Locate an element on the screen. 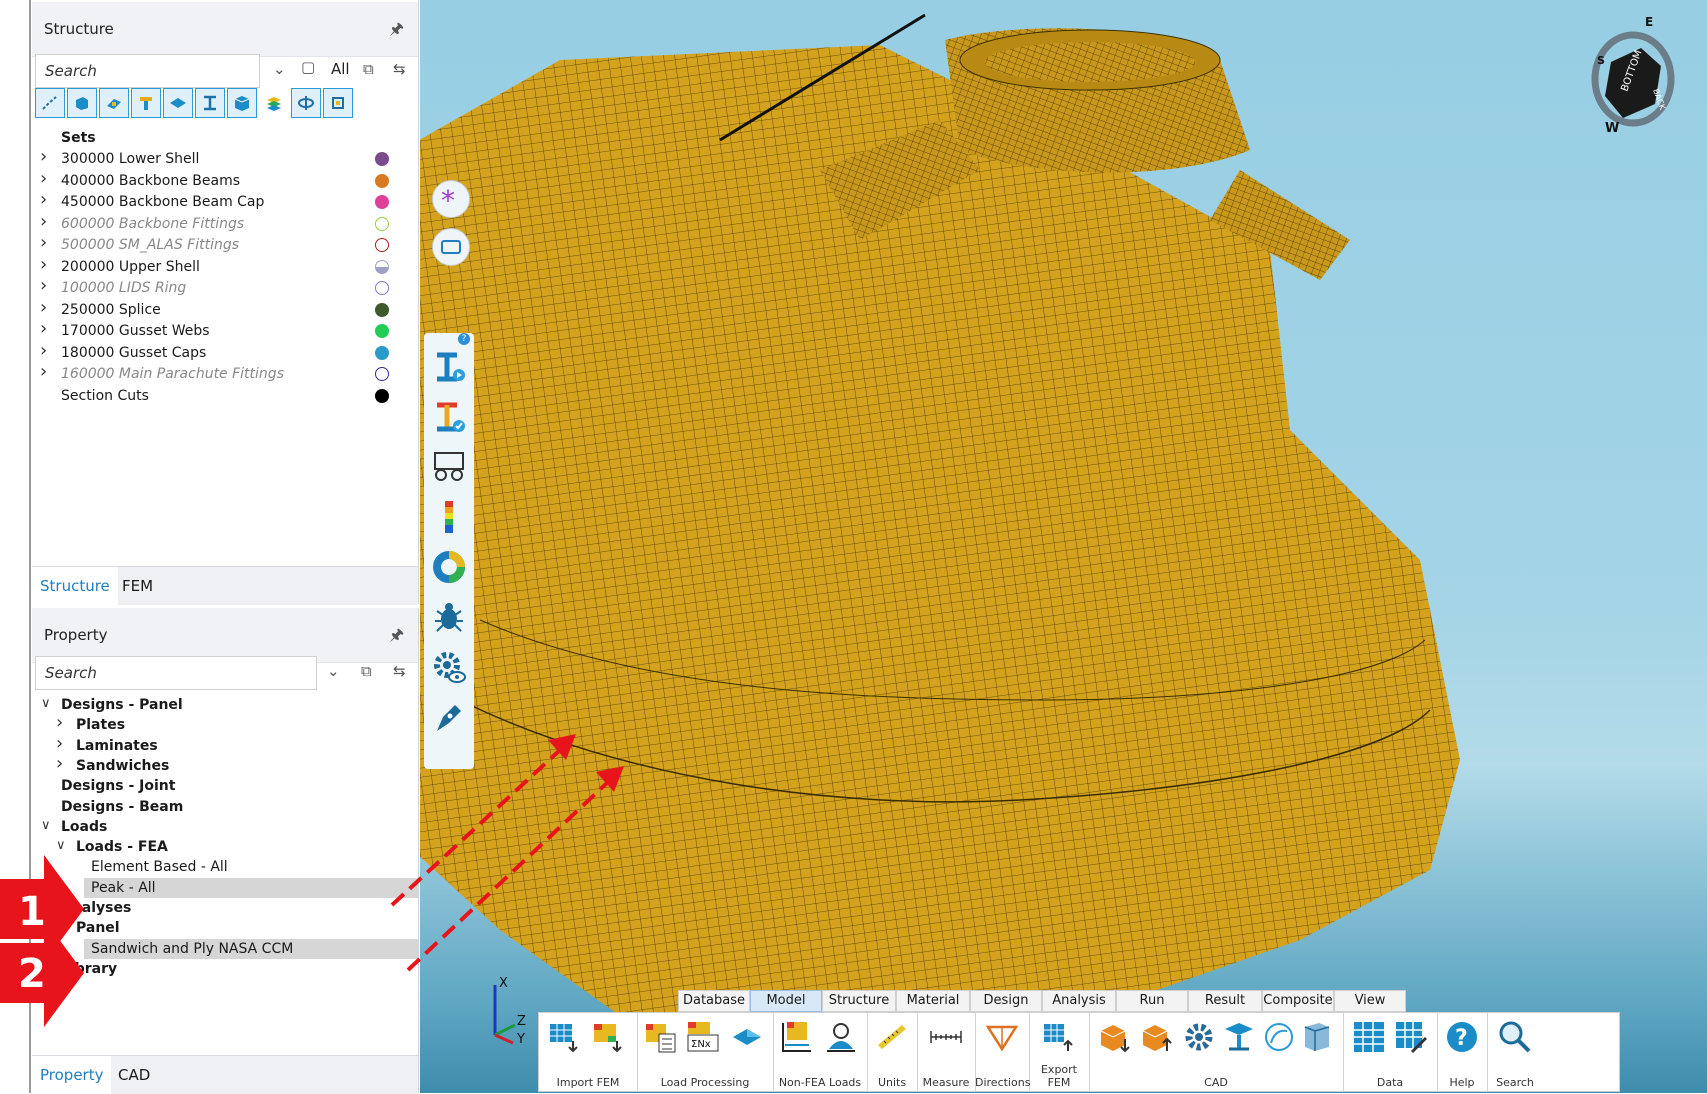  set-row: › 500000 SM_ALAS Fittings is located at coordinates (225, 244).